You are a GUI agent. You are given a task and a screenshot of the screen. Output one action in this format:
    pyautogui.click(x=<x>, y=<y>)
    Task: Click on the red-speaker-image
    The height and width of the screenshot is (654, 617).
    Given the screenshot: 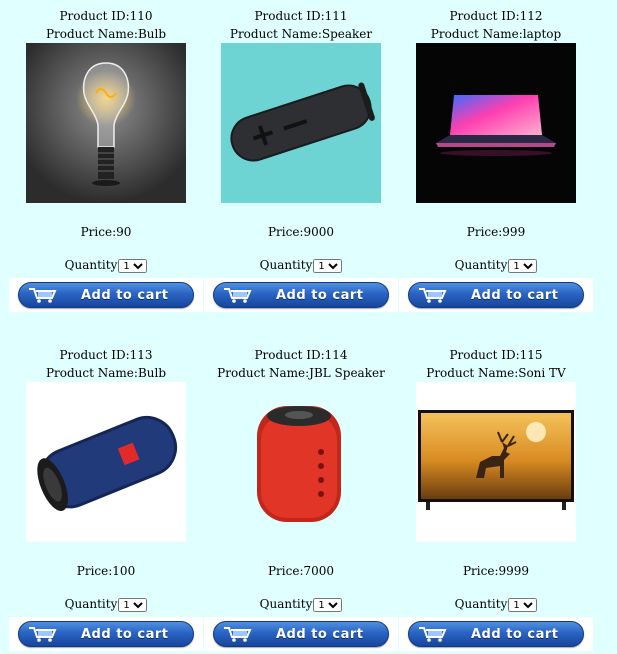 What is the action you would take?
    pyautogui.click(x=301, y=462)
    